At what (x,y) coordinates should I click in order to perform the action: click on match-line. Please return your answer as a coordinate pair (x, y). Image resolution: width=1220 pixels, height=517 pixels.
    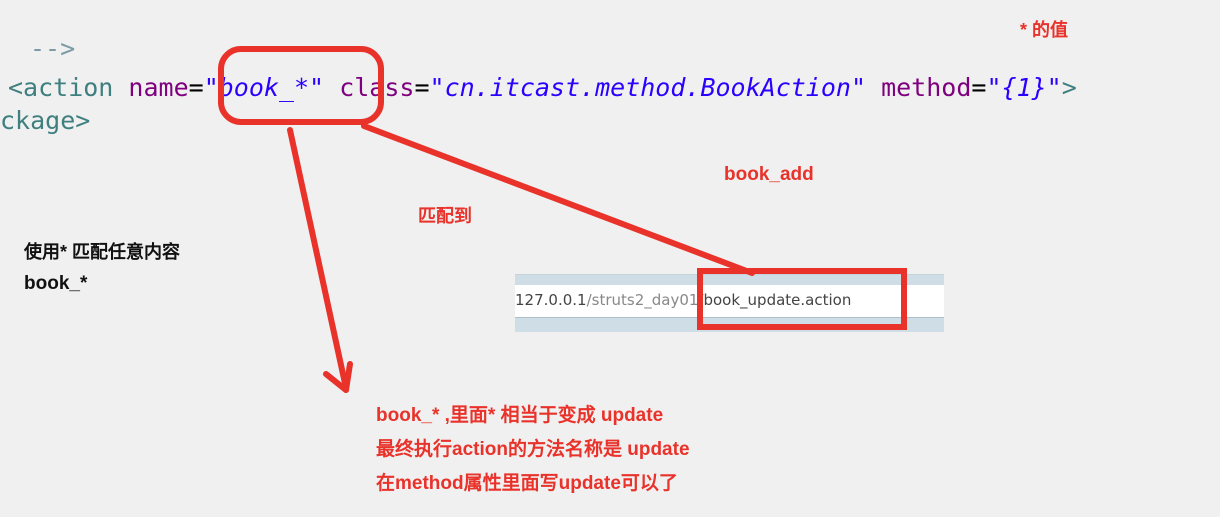
    Looking at the image, I should click on (558, 199).